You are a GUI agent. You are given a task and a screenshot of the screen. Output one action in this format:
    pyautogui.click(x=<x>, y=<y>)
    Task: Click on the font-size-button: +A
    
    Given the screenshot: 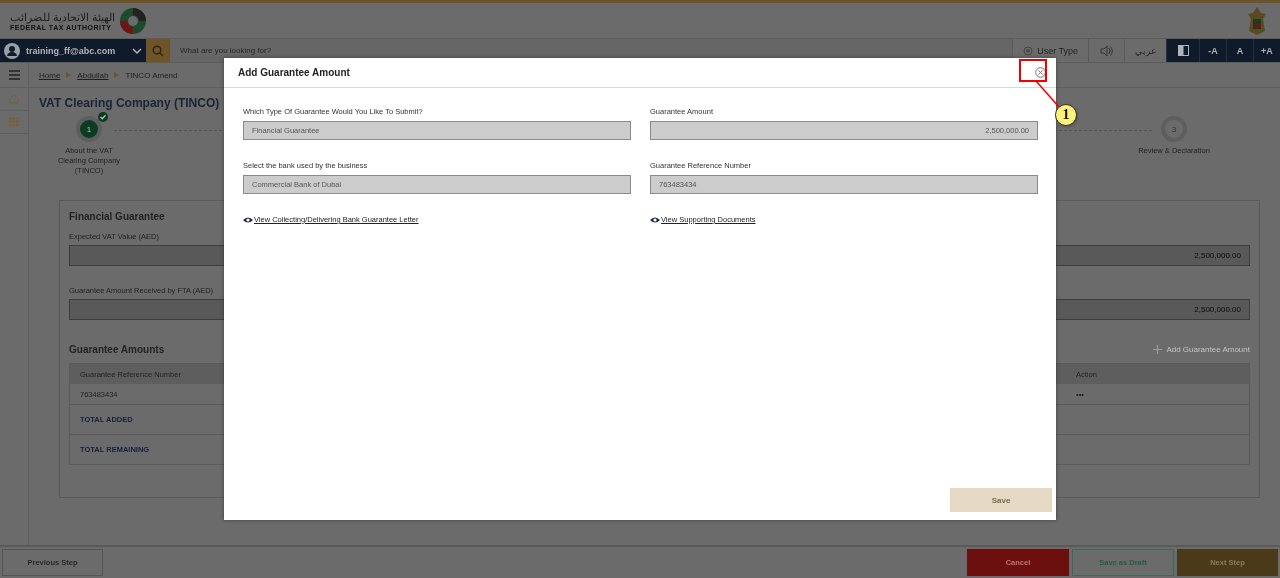 What is the action you would take?
    pyautogui.click(x=1266, y=50)
    